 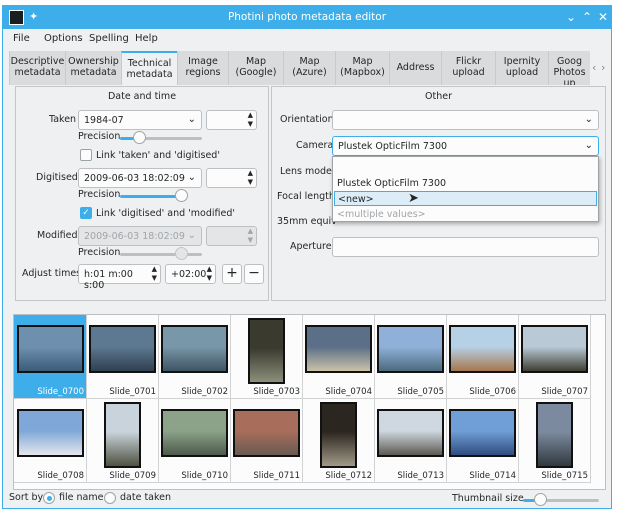 What do you see at coordinates (254, 274) in the screenshot?
I see `subtract-offset-button: −` at bounding box center [254, 274].